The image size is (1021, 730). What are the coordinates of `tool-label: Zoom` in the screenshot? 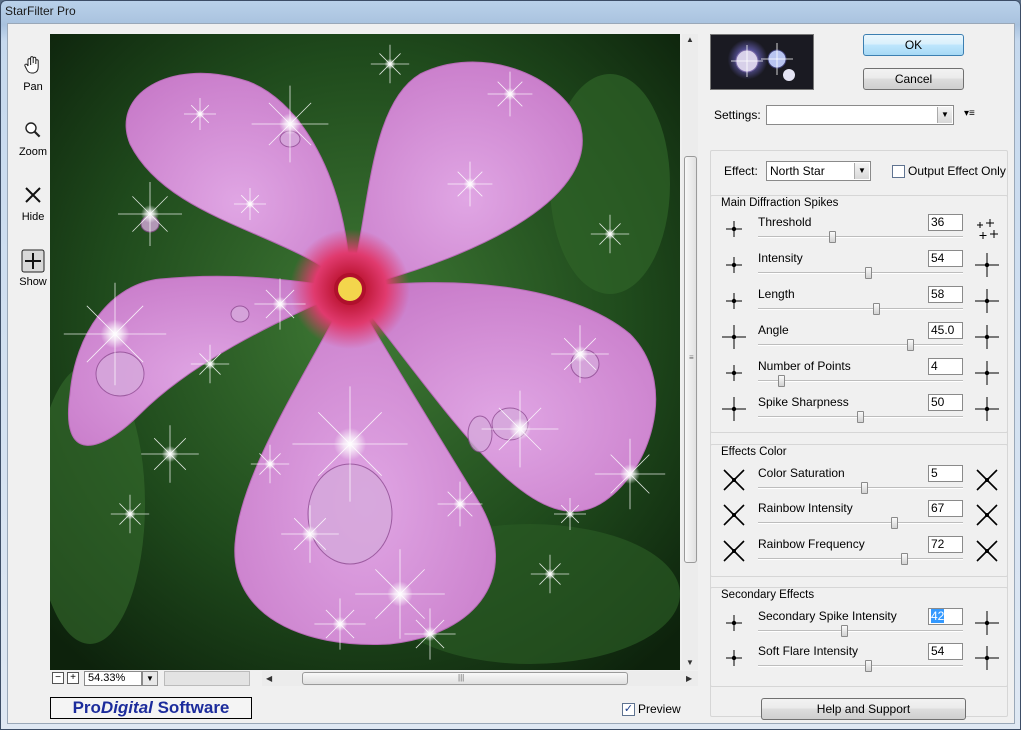 It's located at (33, 152).